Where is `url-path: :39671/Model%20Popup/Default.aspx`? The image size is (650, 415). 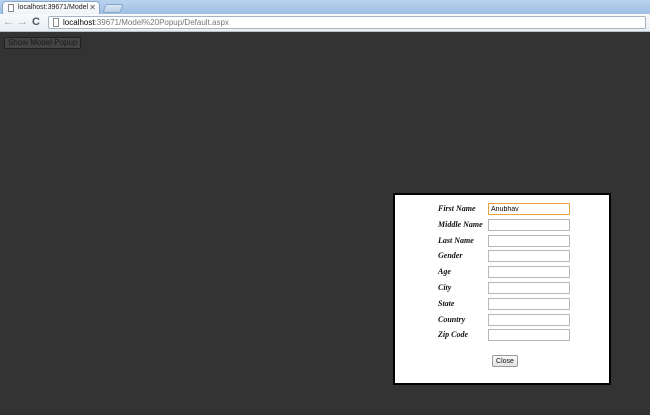 url-path: :39671/Model%20Popup/Default.aspx is located at coordinates (161, 22).